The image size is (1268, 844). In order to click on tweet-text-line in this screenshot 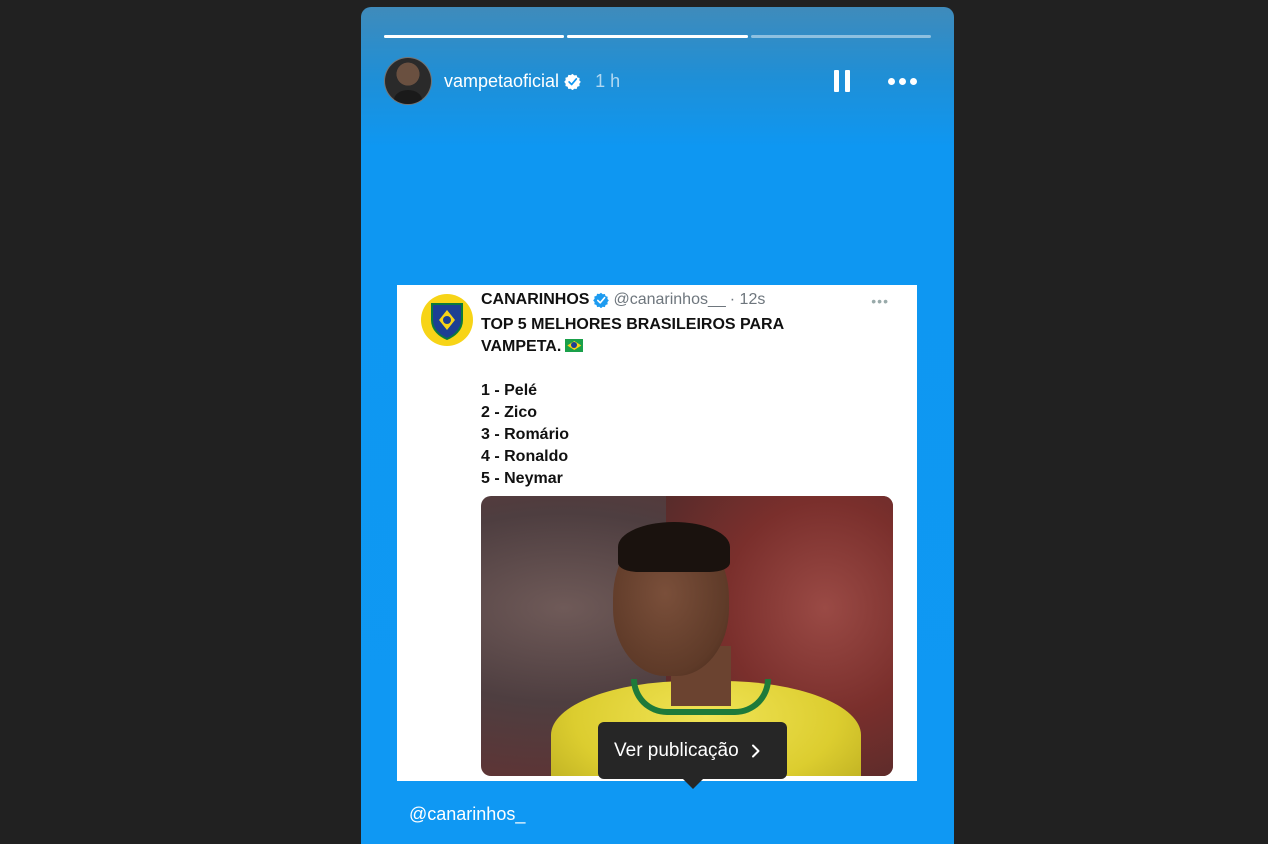, I will do `click(691, 369)`.